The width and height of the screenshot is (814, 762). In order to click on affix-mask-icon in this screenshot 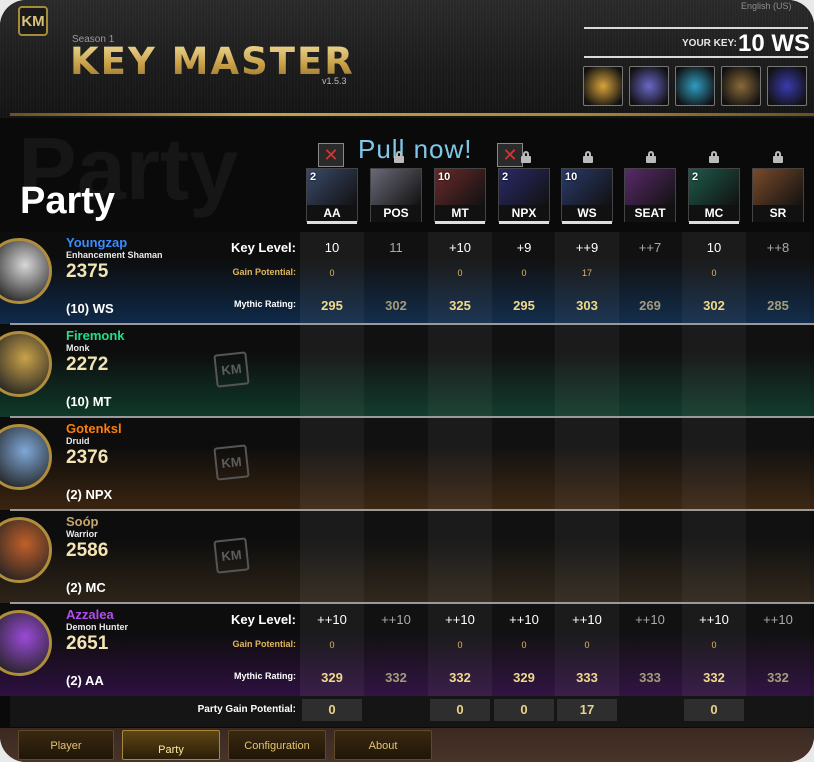, I will do `click(741, 86)`.